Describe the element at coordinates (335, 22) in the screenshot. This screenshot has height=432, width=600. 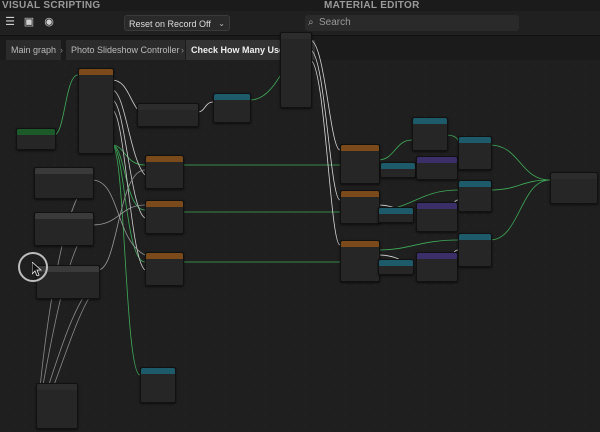
I see `search-placeholder: Search` at that location.